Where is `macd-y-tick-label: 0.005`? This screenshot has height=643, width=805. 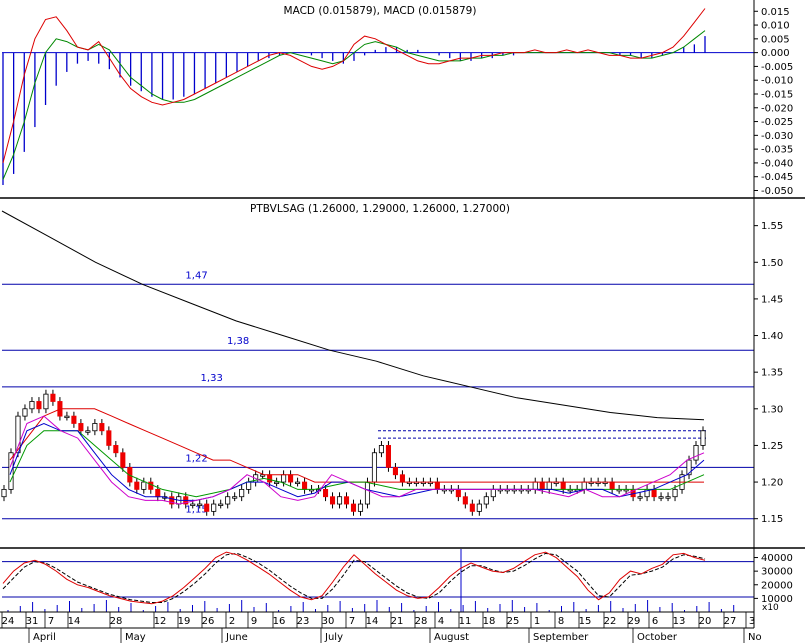 macd-y-tick-label: 0.005 is located at coordinates (775, 39).